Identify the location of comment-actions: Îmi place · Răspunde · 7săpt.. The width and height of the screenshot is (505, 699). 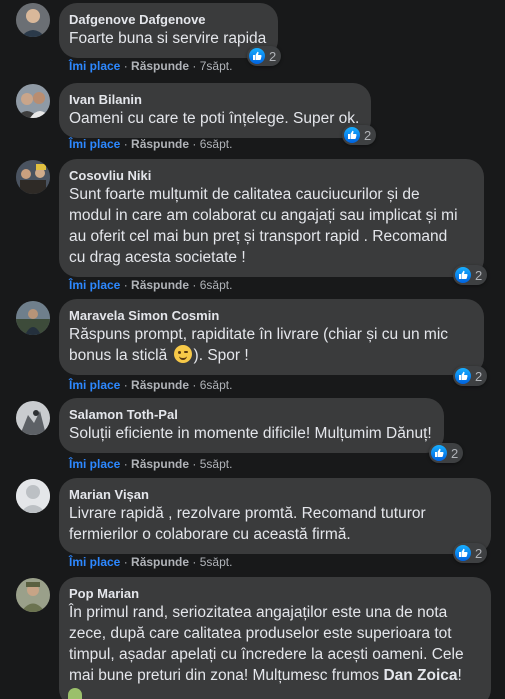
(151, 66).